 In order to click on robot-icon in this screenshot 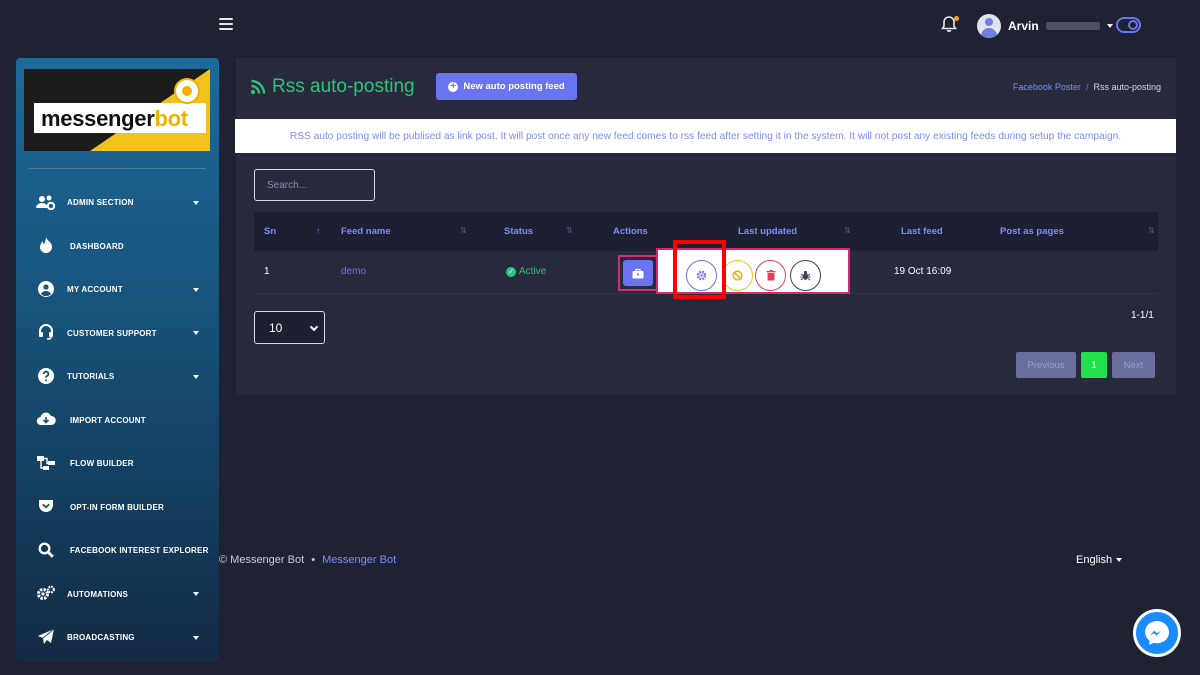, I will do `click(187, 91)`.